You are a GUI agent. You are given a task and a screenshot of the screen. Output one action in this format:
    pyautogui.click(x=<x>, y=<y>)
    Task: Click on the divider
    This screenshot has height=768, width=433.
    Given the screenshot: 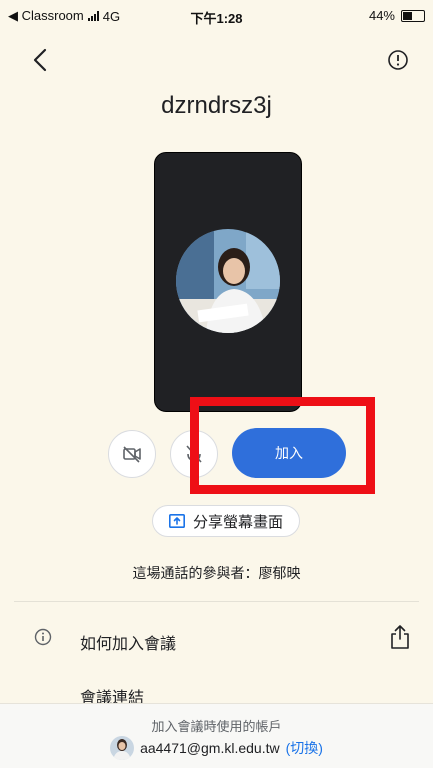 What is the action you would take?
    pyautogui.click(x=216, y=601)
    